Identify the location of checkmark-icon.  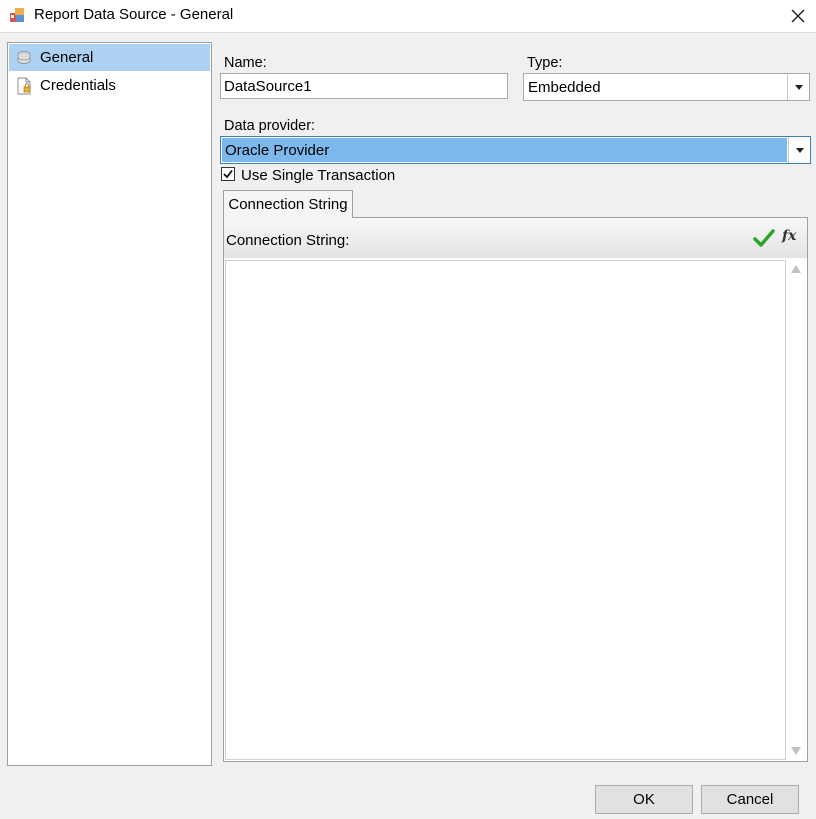
(228, 174).